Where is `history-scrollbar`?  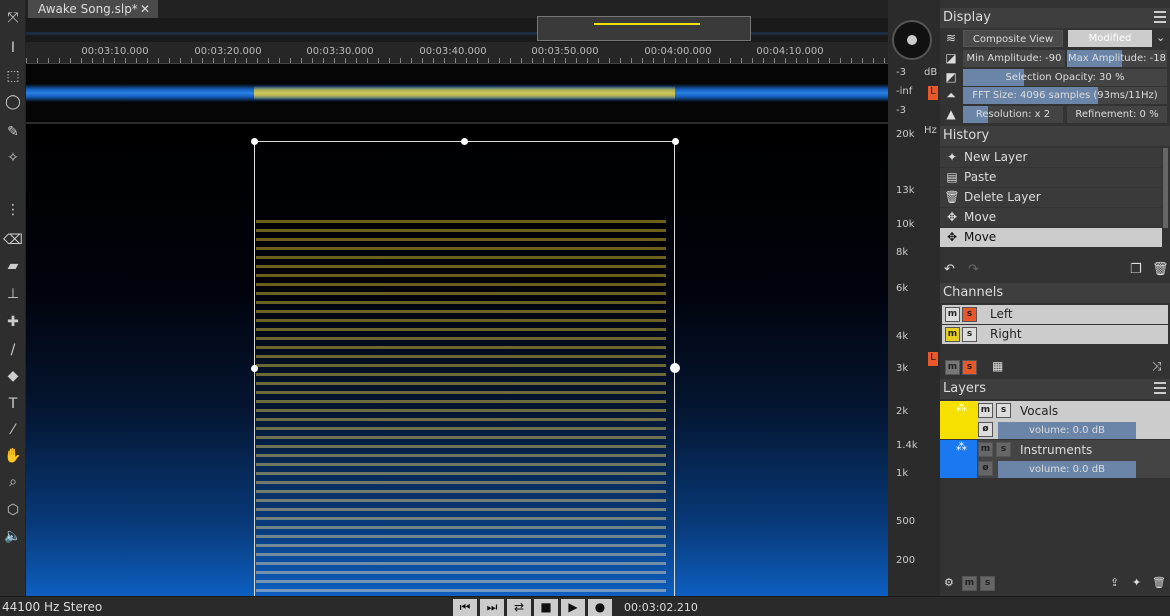
history-scrollbar is located at coordinates (1165, 188).